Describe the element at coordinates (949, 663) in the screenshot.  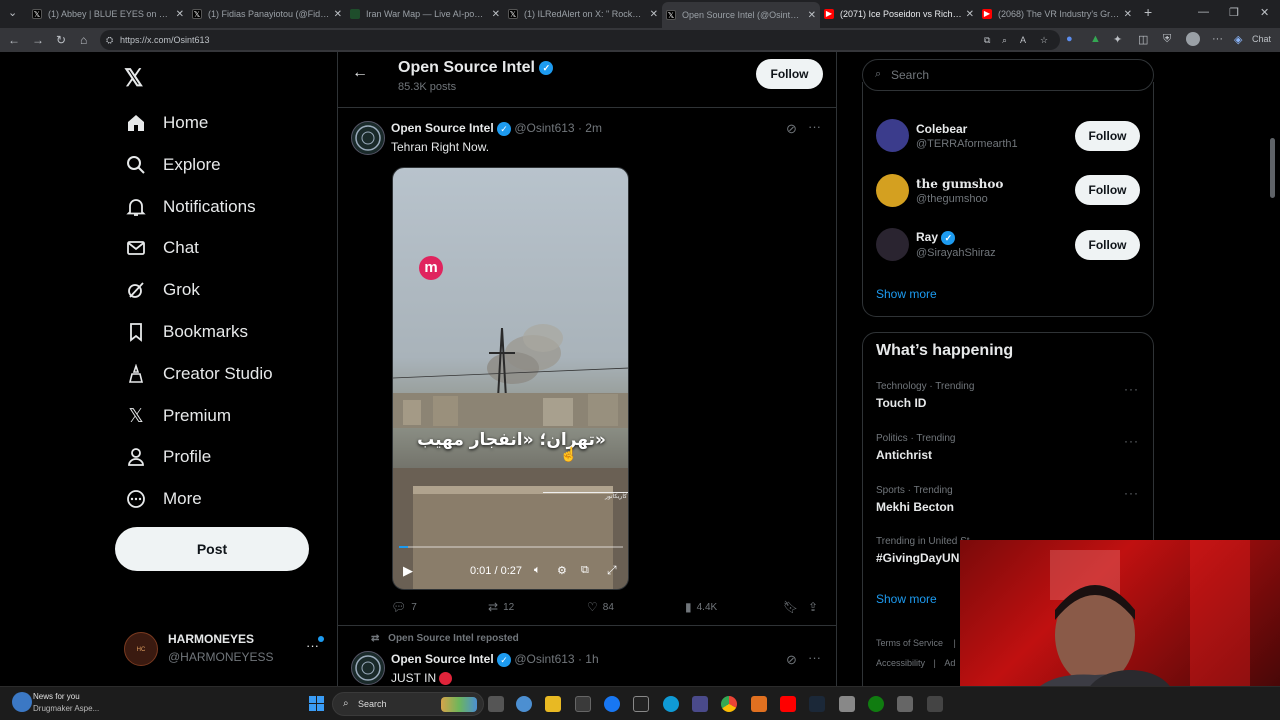
I see `ads-link: Ad` at that location.